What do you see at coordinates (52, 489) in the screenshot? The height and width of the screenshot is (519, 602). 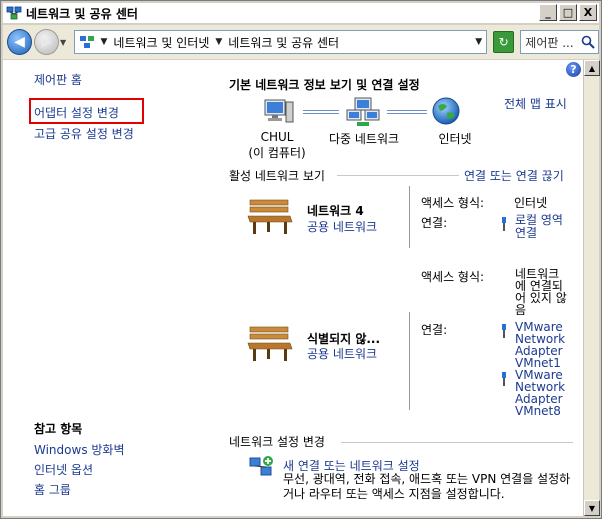 I see `see-also-homegroup-link: 홈 그룹` at bounding box center [52, 489].